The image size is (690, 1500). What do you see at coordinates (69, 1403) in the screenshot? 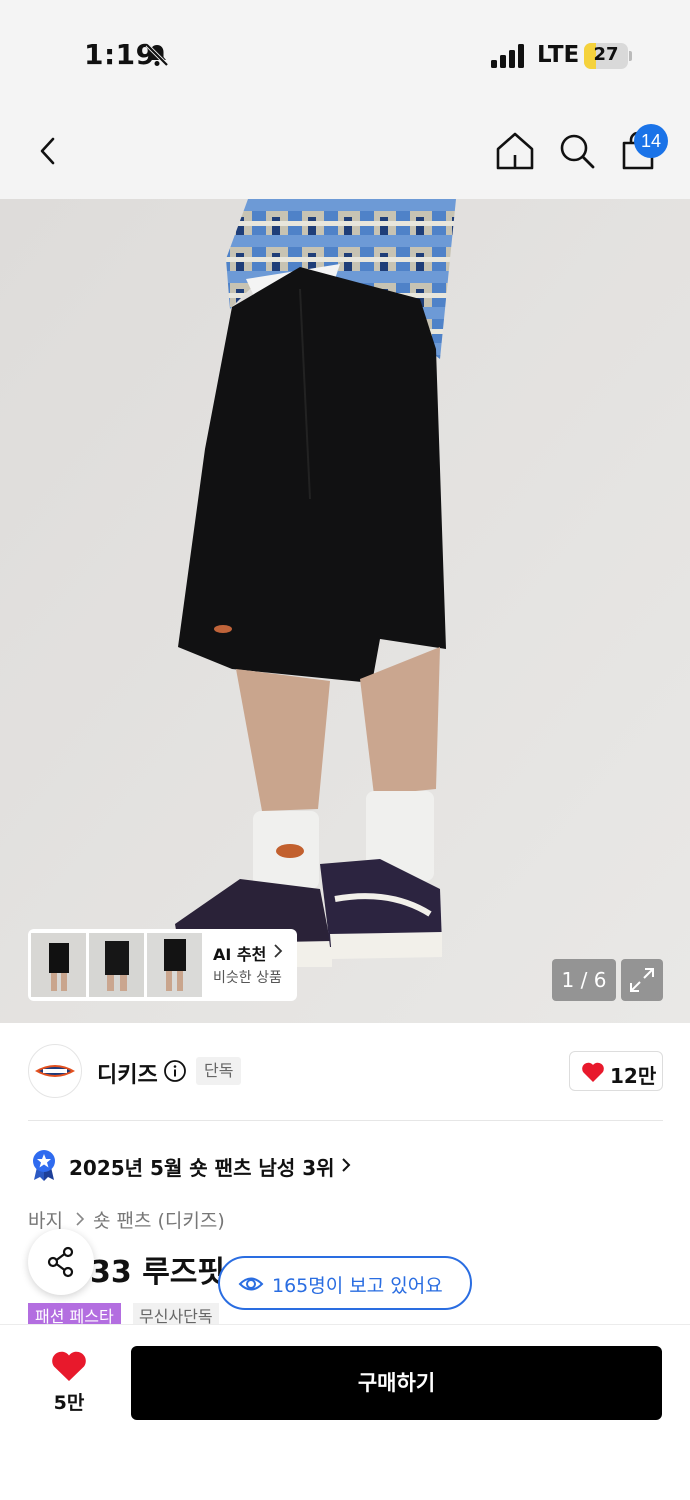
I see `wishlist-count: 5만` at bounding box center [69, 1403].